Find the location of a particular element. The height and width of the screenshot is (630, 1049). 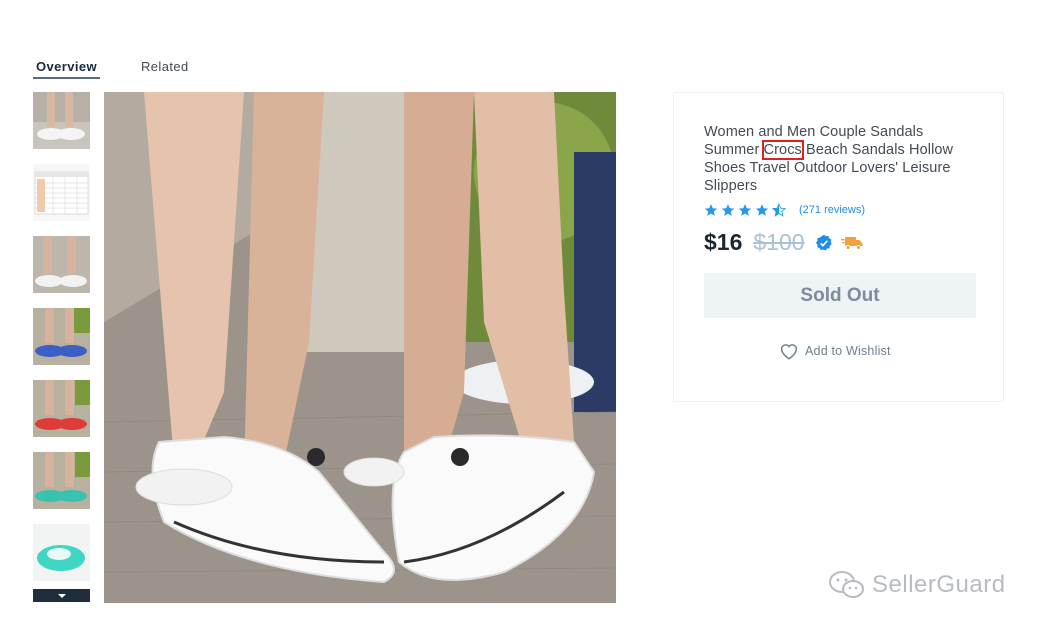

thumbnail-teal-single is located at coordinates (61, 552).